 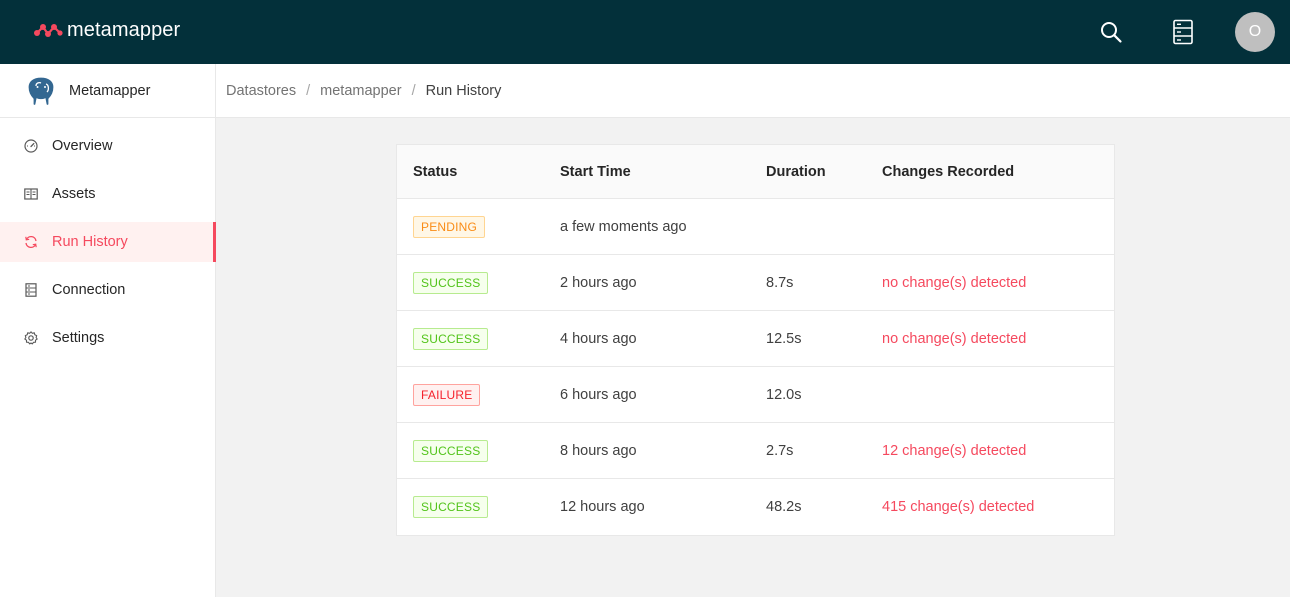 What do you see at coordinates (602, 507) in the screenshot?
I see `start-time: 12 hours ago` at bounding box center [602, 507].